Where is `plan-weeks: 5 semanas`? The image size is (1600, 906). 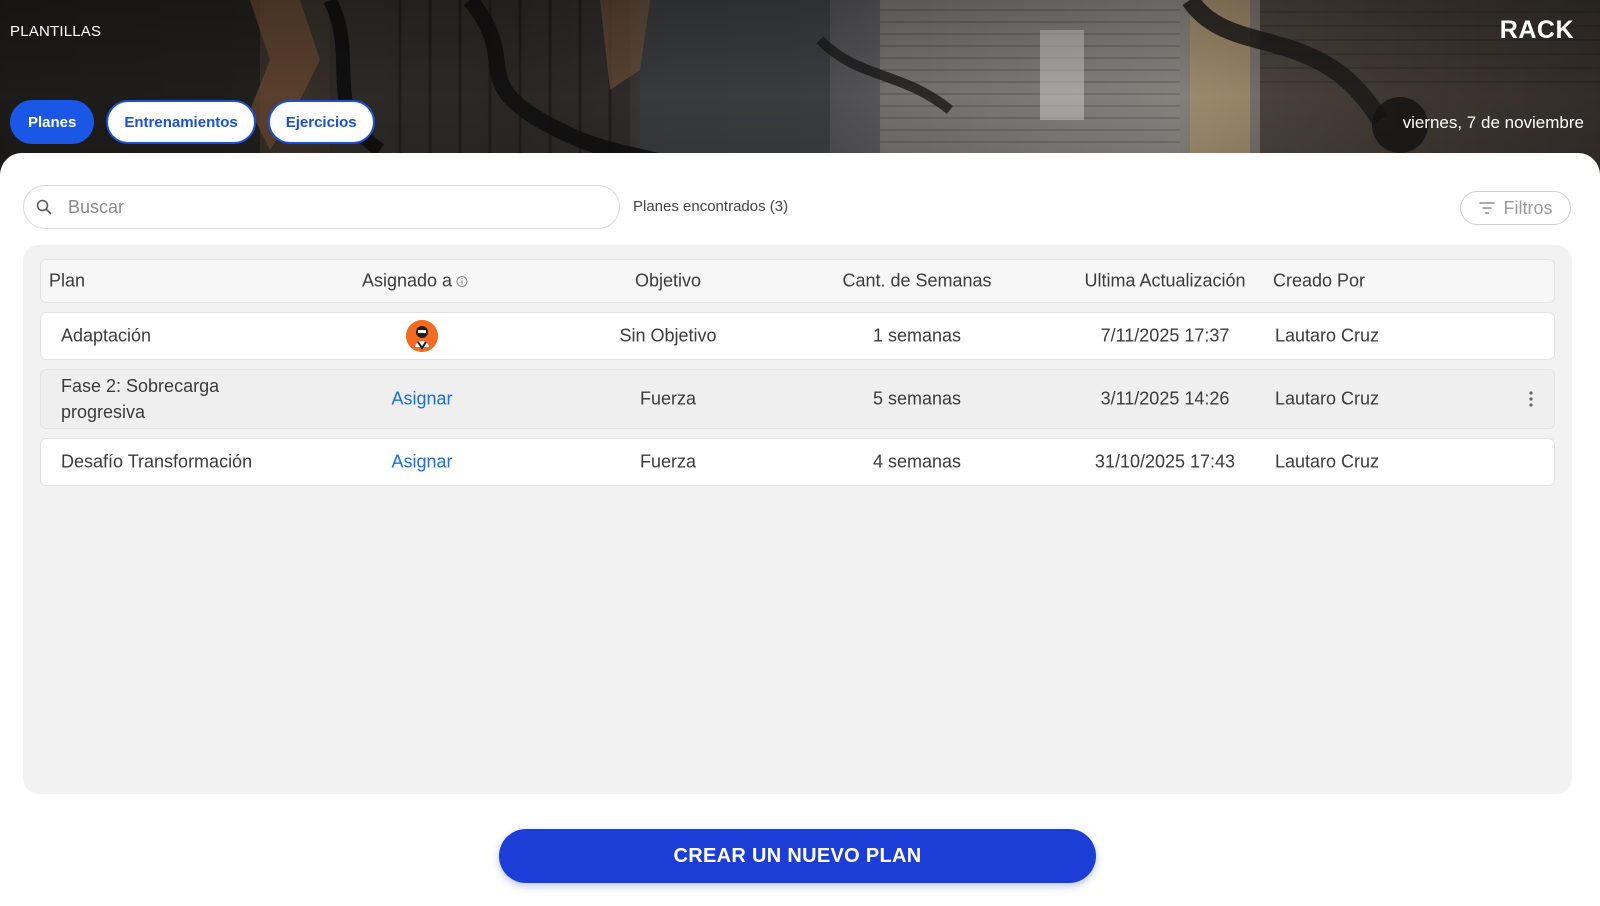
plan-weeks: 5 semanas is located at coordinates (917, 398).